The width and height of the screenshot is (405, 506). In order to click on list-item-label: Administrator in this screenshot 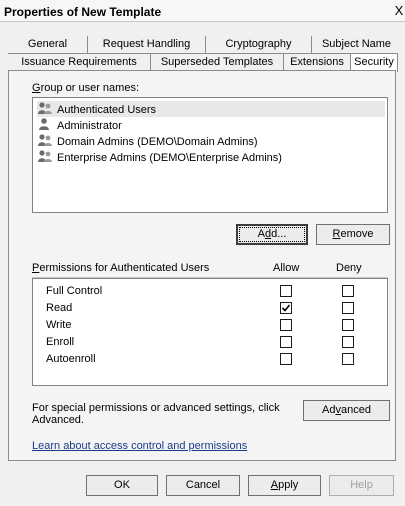, I will do `click(89, 126)`.